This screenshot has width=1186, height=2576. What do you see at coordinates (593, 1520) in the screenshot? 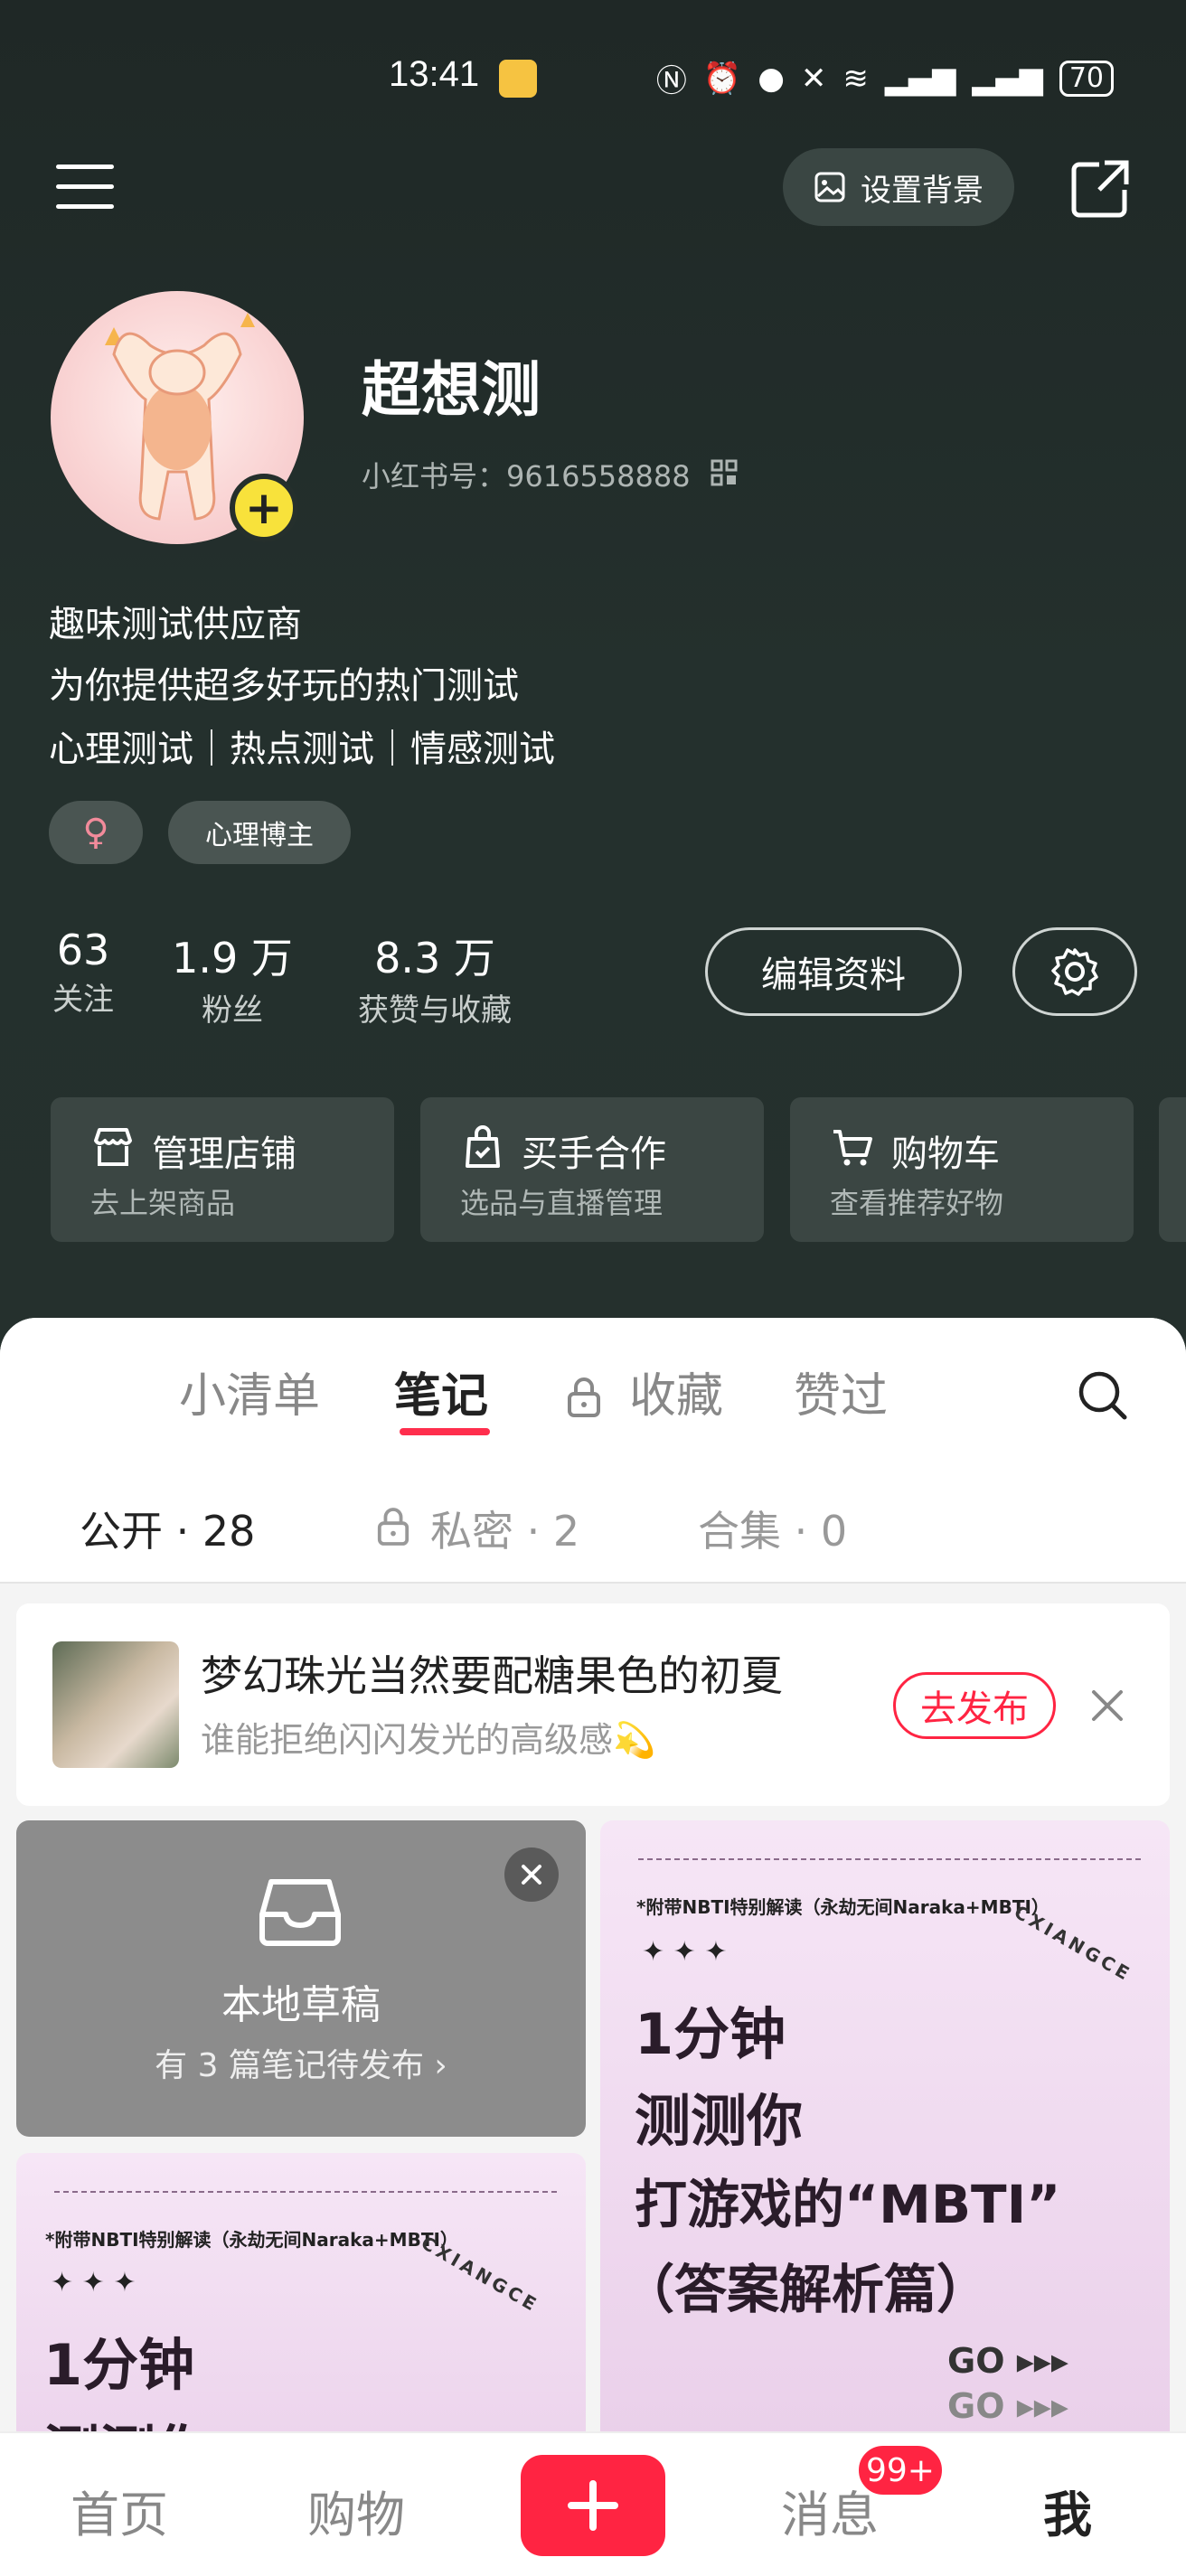
I see `note-filter-tabs: 公开 · 28 私密 · 2 合集 · 0` at bounding box center [593, 1520].